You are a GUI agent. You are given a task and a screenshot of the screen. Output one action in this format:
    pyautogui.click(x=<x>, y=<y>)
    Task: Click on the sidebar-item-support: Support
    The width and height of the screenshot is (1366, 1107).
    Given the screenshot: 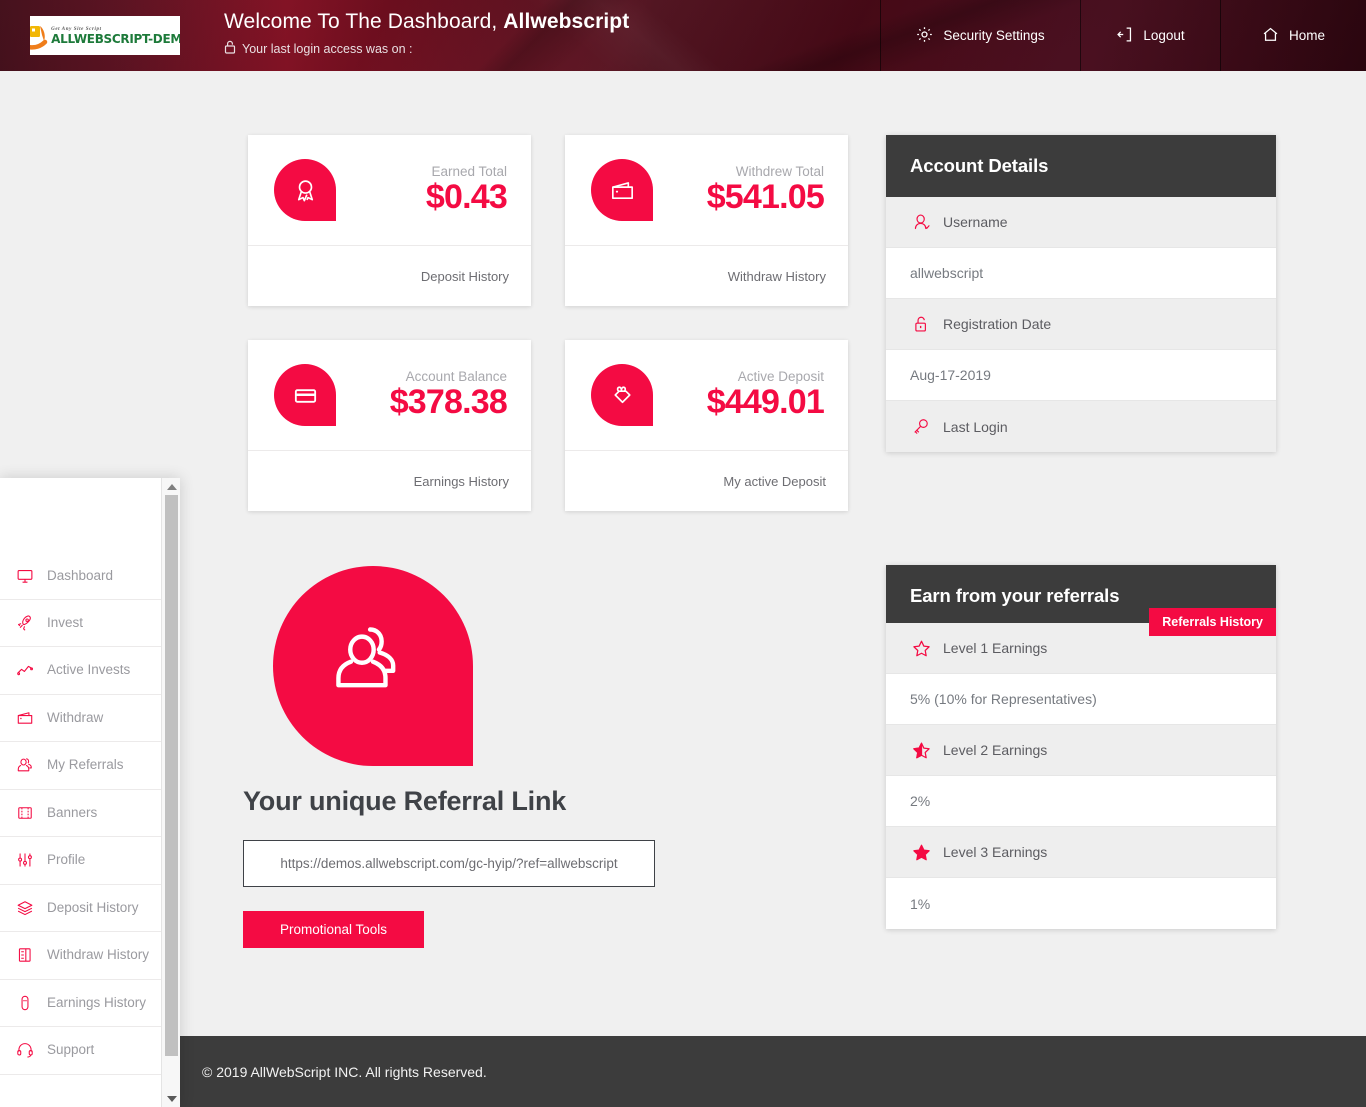 What is the action you would take?
    pyautogui.click(x=80, y=1051)
    